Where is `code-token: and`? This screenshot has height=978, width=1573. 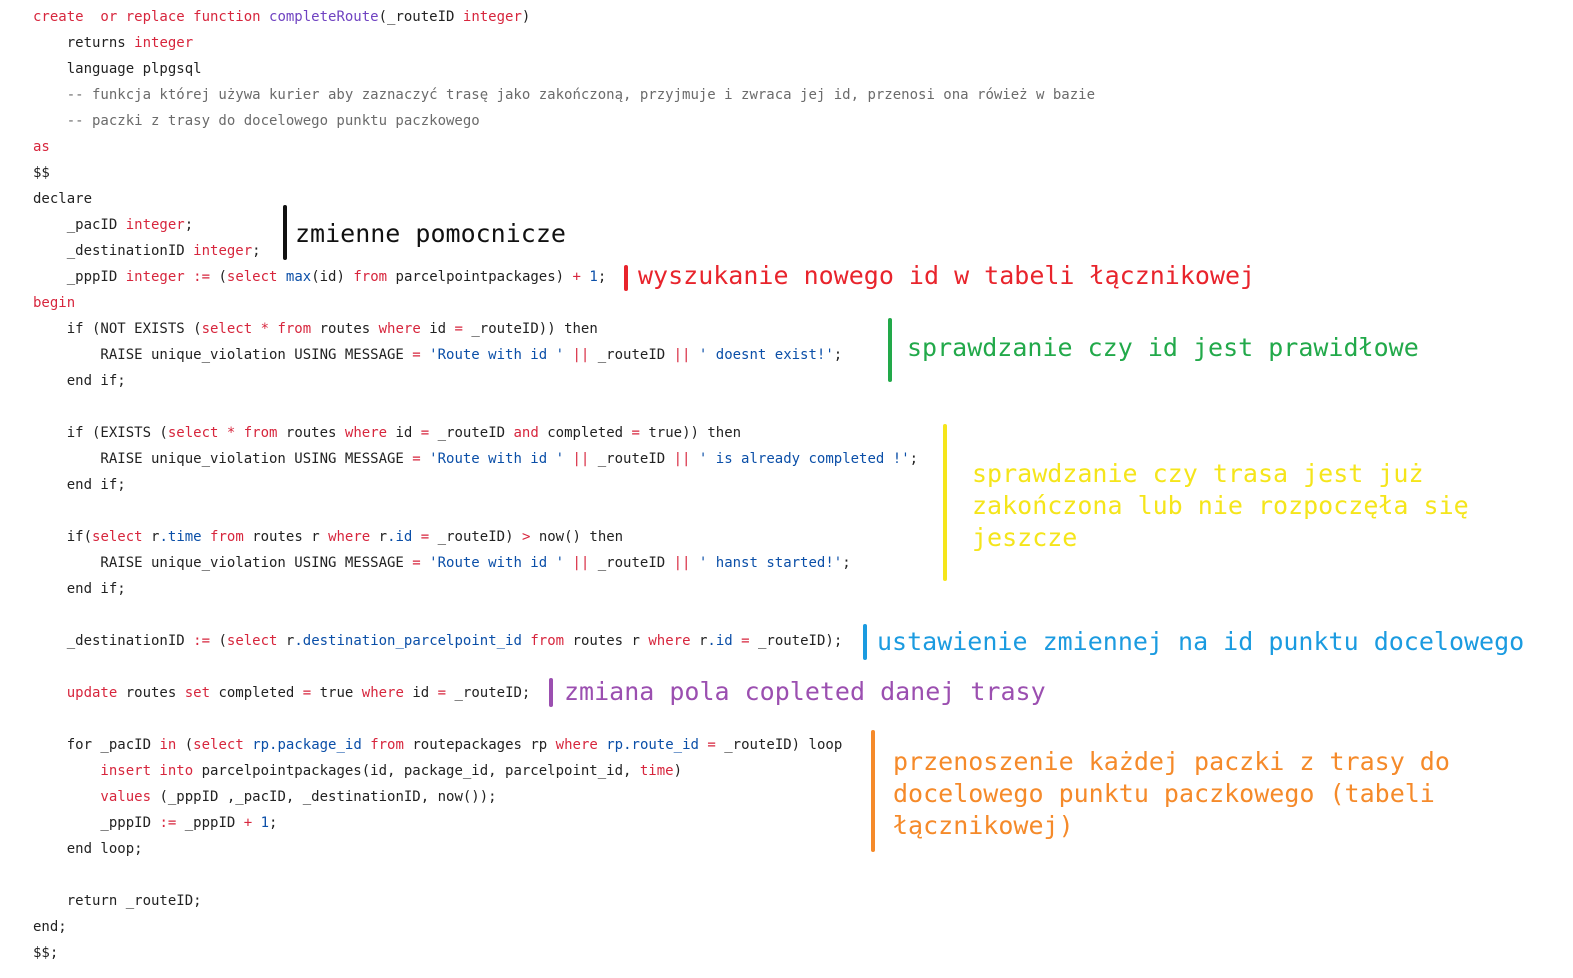 code-token: and is located at coordinates (530, 433).